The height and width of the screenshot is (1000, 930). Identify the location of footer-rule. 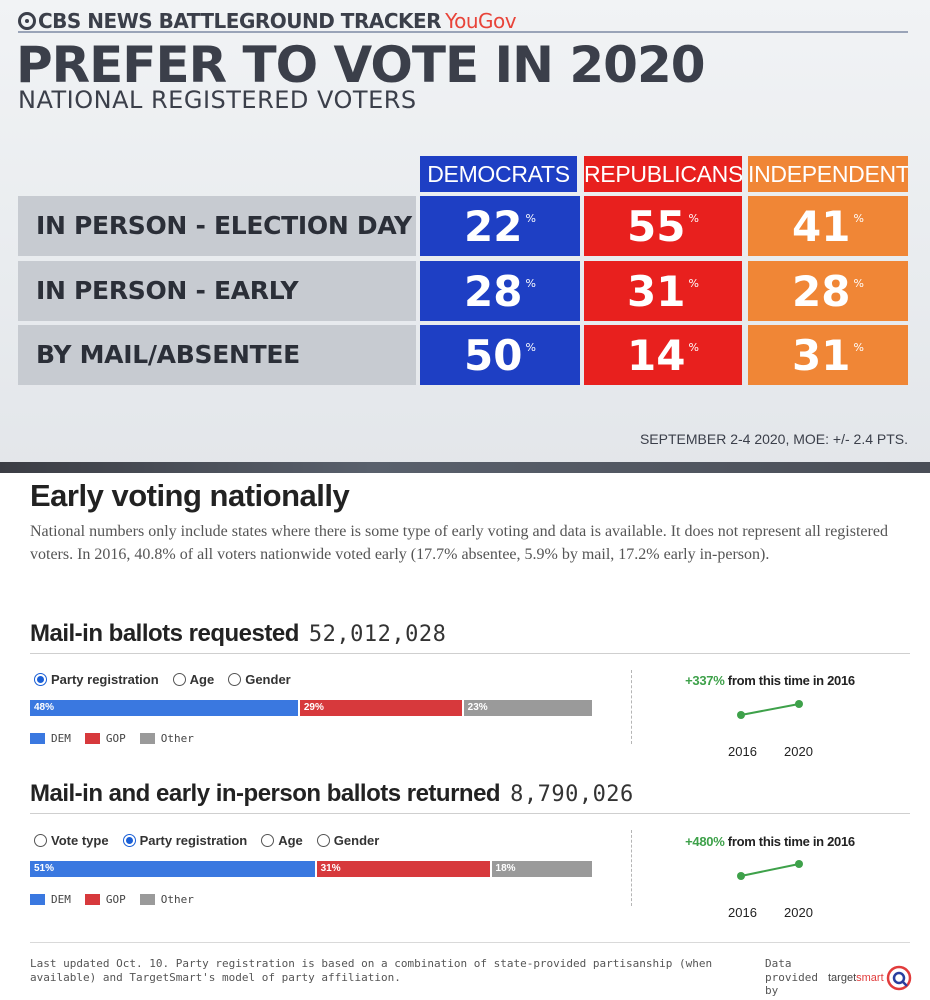
(470, 942).